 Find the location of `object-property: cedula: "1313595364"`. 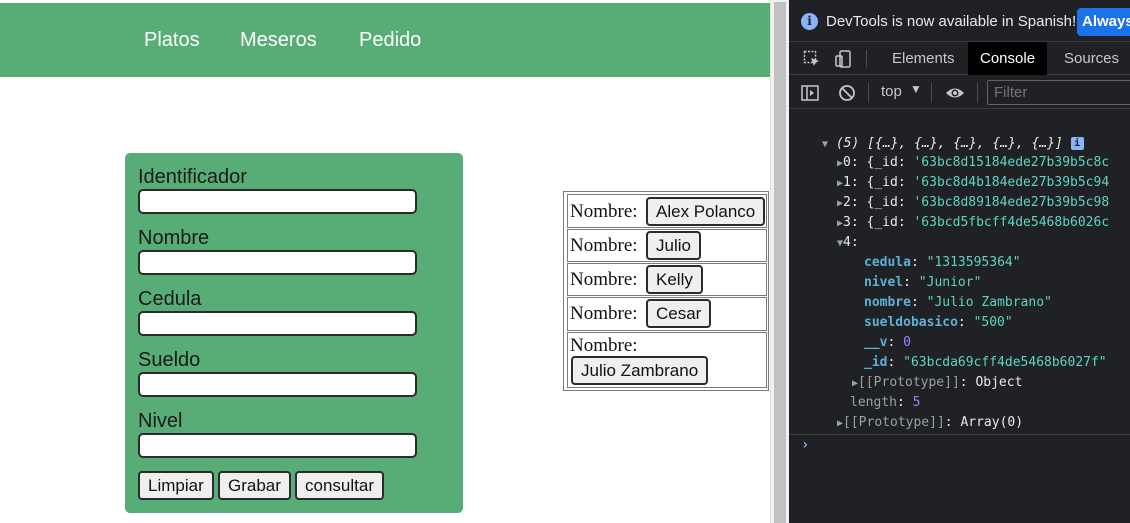

object-property: cedula: "1313595364" is located at coordinates (942, 262).